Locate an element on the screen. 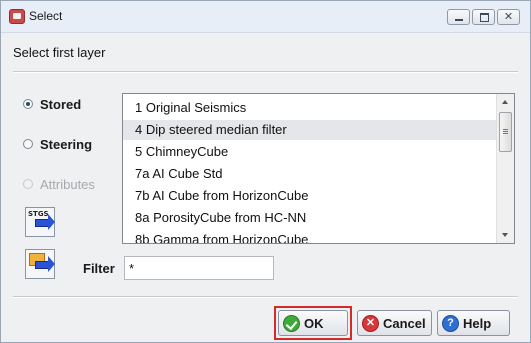 Image resolution: width=531 pixels, height=343 pixels. window-title: Select is located at coordinates (46, 16).